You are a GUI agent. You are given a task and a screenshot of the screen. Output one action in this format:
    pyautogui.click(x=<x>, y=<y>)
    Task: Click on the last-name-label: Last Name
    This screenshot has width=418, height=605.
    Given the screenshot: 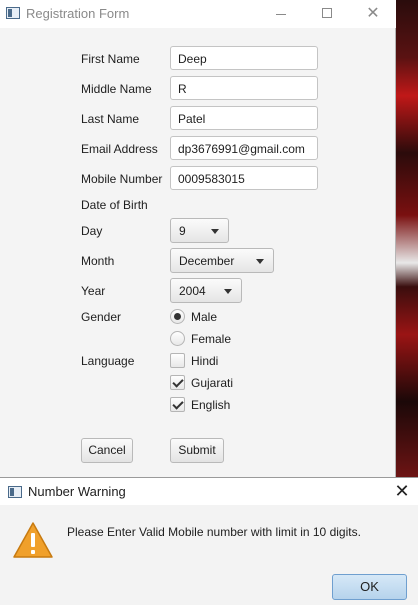 What is the action you would take?
    pyautogui.click(x=110, y=119)
    